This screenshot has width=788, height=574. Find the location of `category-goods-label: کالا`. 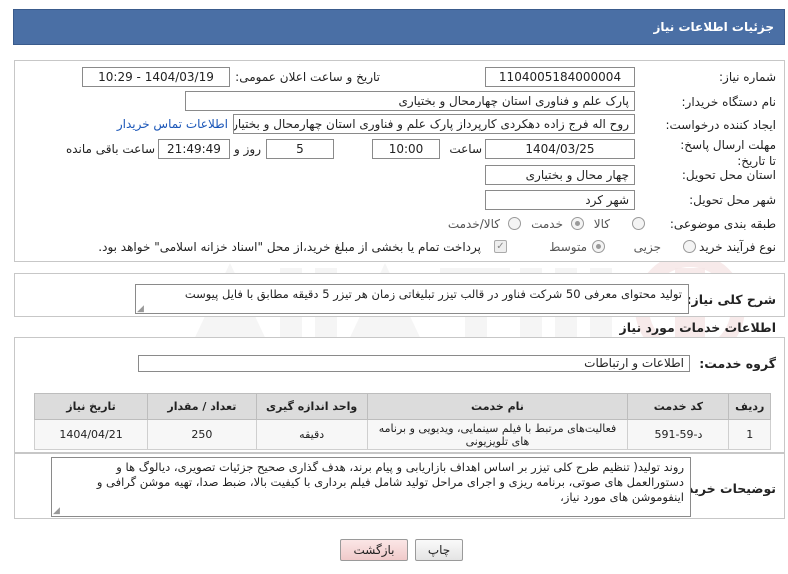

category-goods-label: کالا is located at coordinates (601, 224).